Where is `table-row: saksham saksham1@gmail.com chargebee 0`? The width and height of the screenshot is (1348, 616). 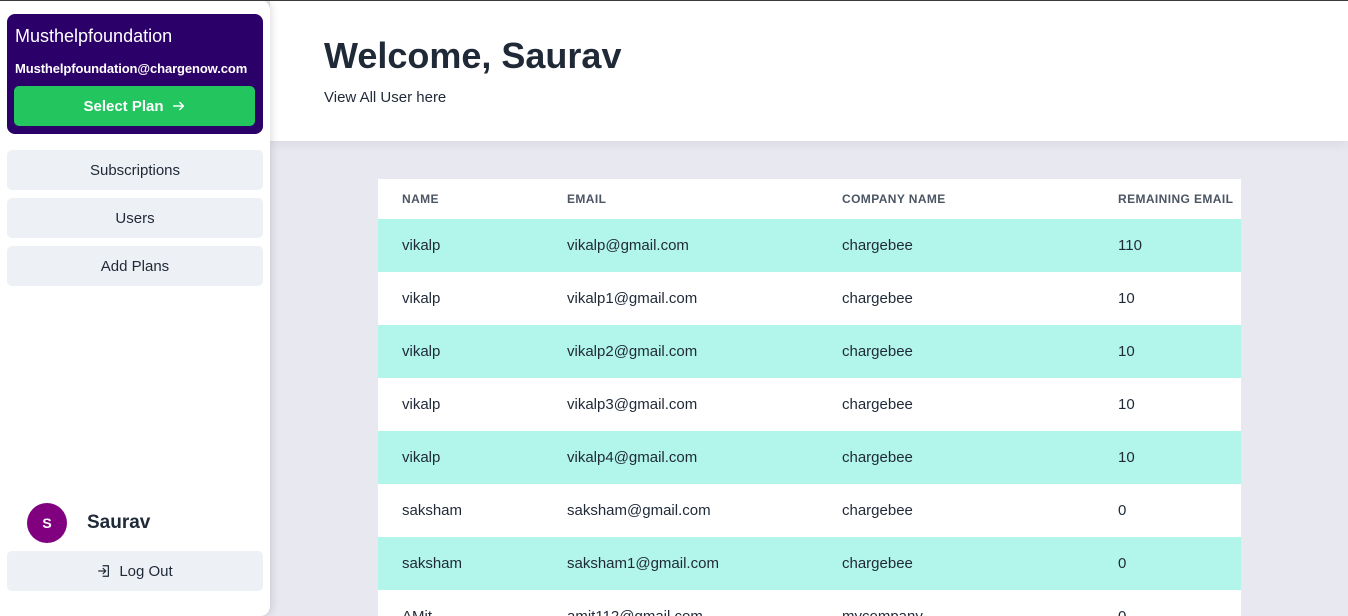 table-row: saksham saksham1@gmail.com chargebee 0 is located at coordinates (809, 563).